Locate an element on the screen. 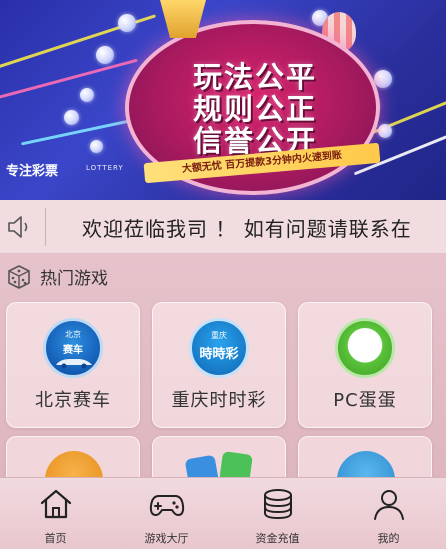 The image size is (446, 549). notice-bar: 欢迎莅临我司 ！ 如有问题请联系在 is located at coordinates (223, 227).